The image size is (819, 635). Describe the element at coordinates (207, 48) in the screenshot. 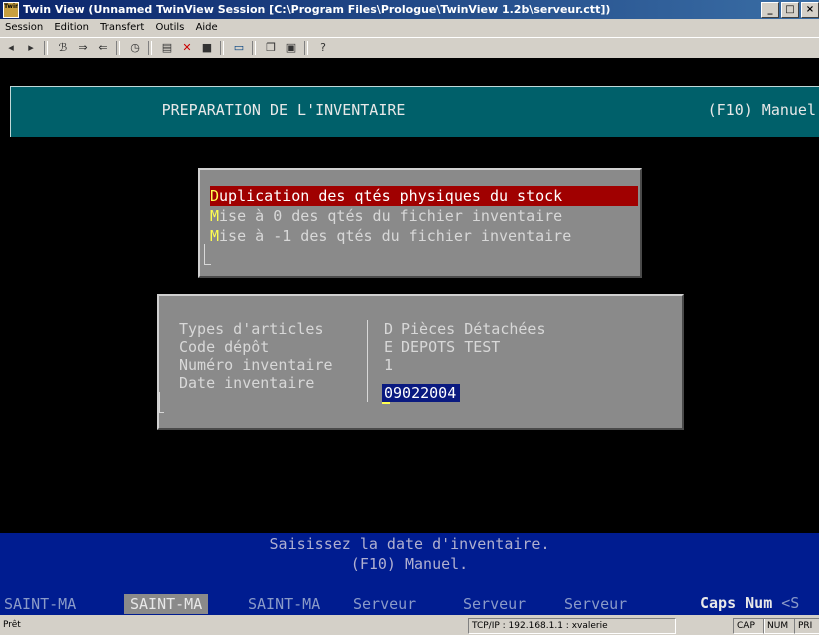

I see `stop-icon: ■` at that location.